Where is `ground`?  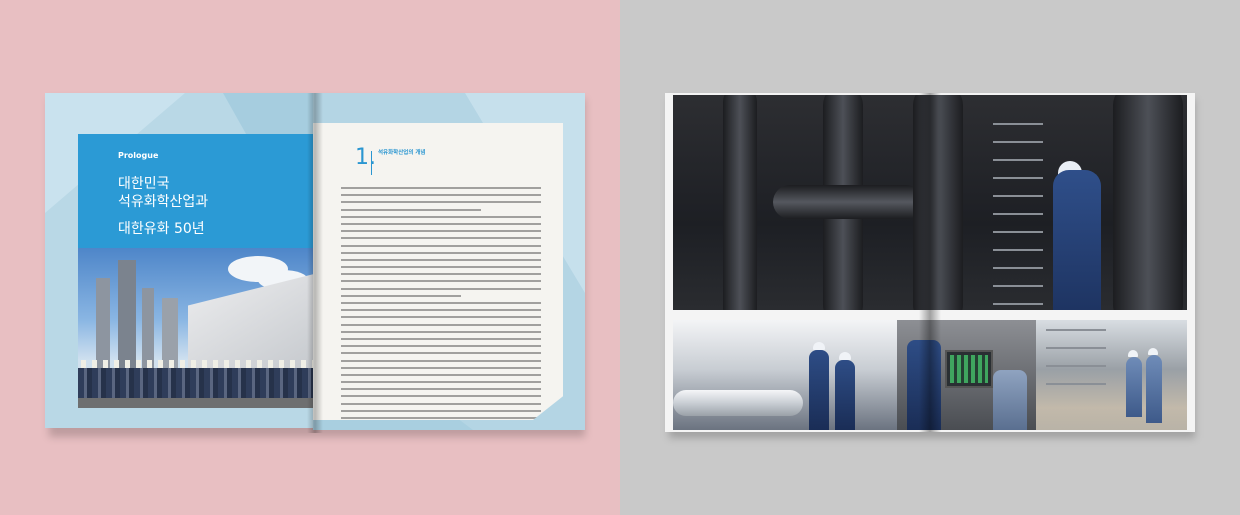
ground is located at coordinates (195, 403).